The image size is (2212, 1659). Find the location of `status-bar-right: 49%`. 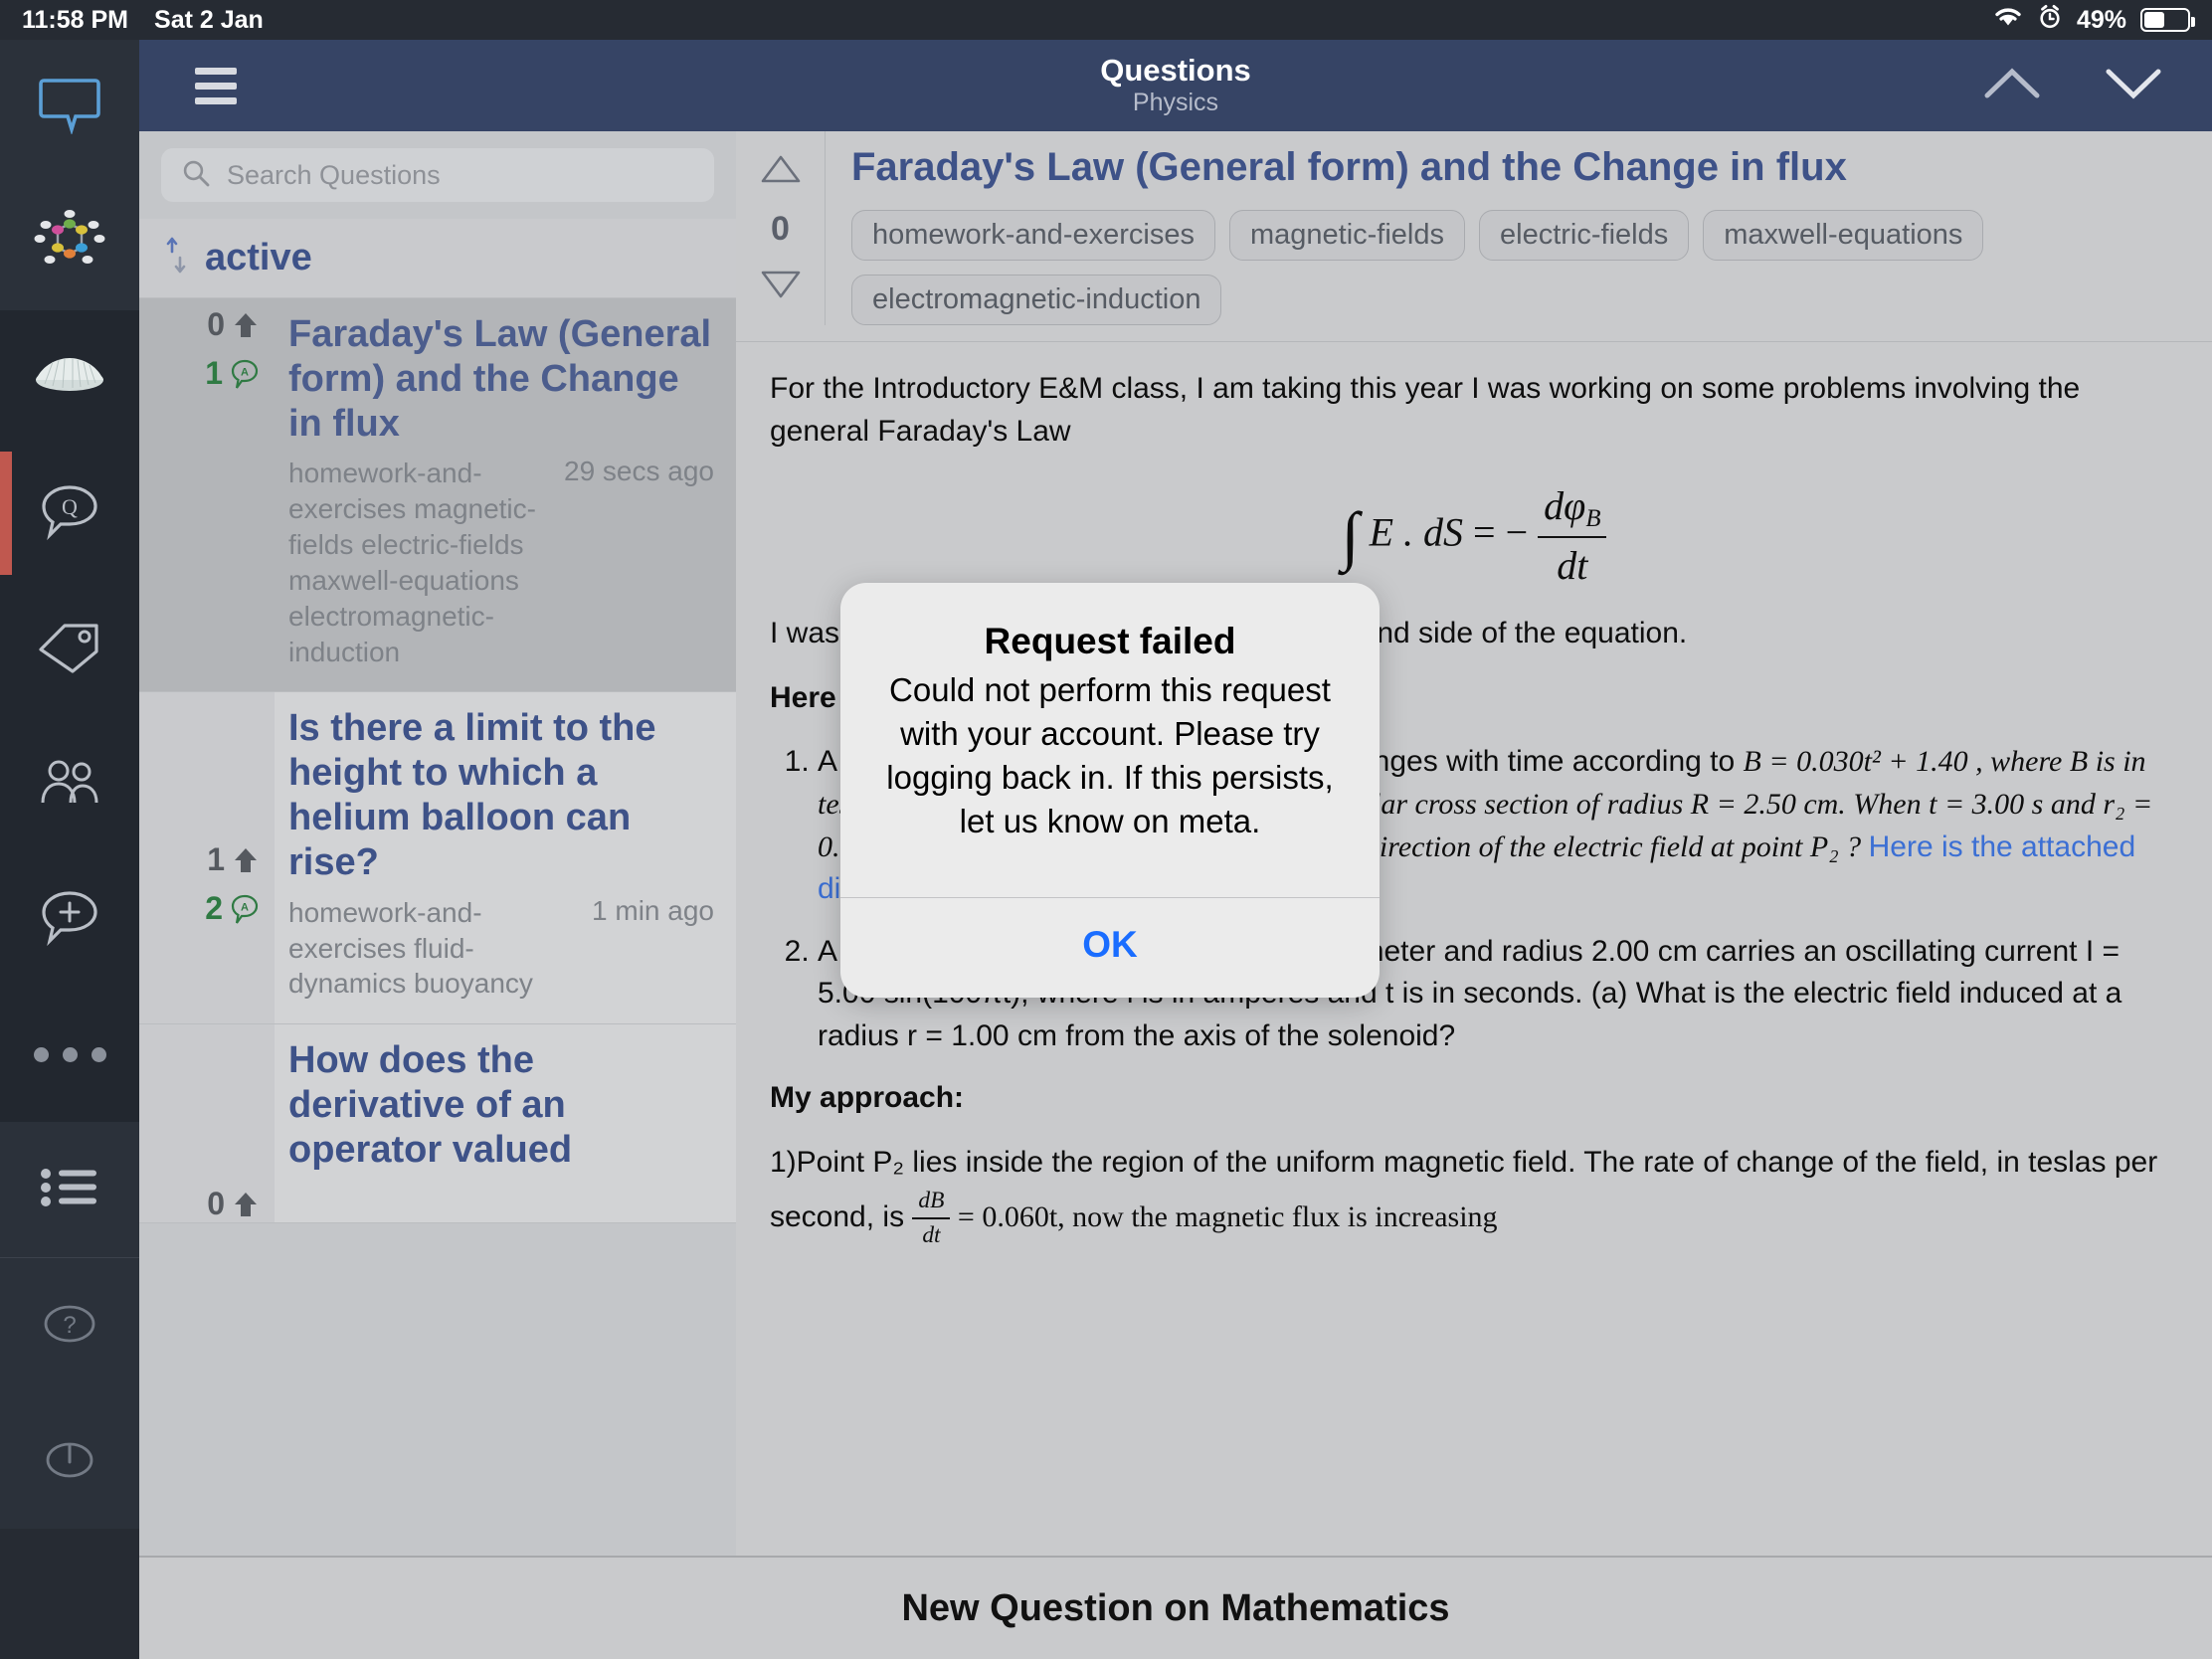

status-bar-right: 49% is located at coordinates (2102, 20).